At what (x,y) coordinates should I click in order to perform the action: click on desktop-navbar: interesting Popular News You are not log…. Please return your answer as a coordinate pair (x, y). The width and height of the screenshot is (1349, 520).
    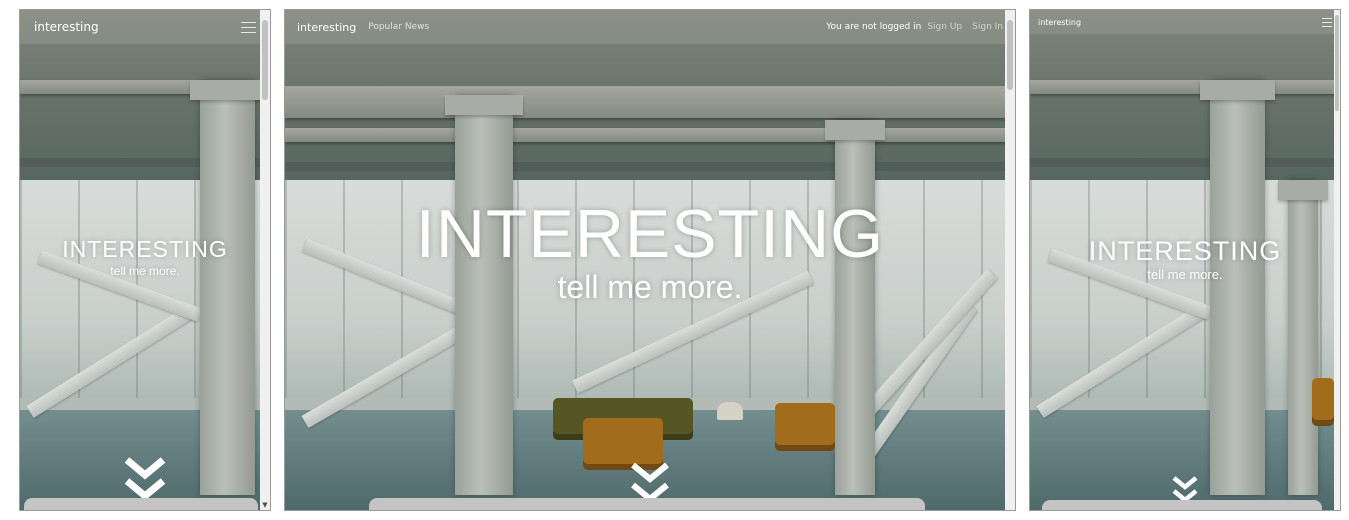
    Looking at the image, I should click on (650, 27).